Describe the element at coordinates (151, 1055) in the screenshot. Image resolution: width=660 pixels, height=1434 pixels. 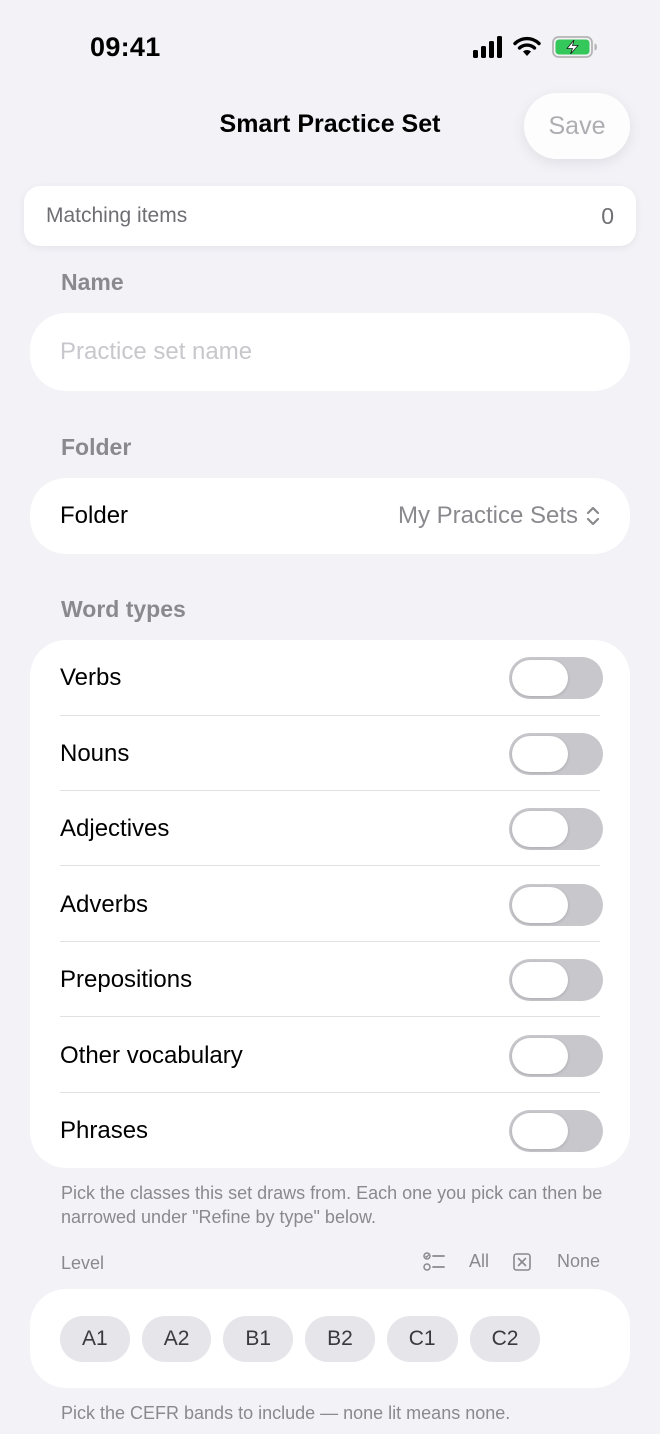
I see `word-type-label: Other vocabulary` at that location.